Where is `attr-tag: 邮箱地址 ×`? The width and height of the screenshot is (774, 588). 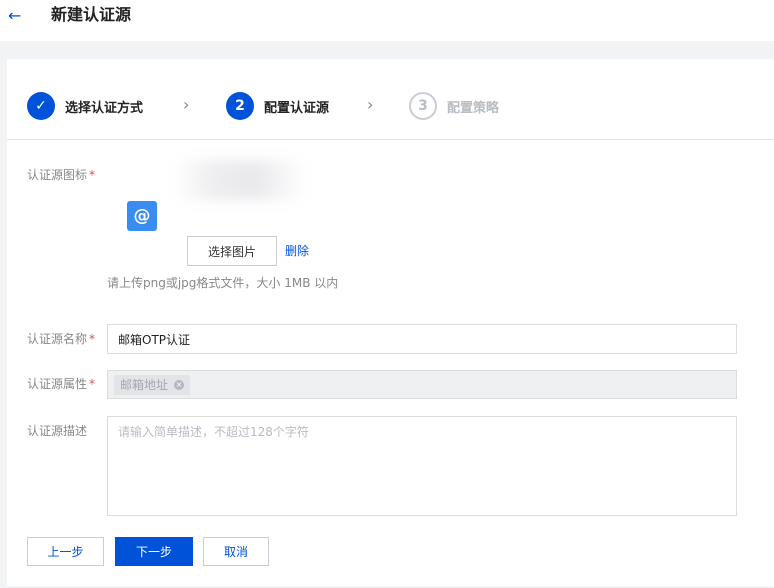
attr-tag: 邮箱地址 × is located at coordinates (152, 384).